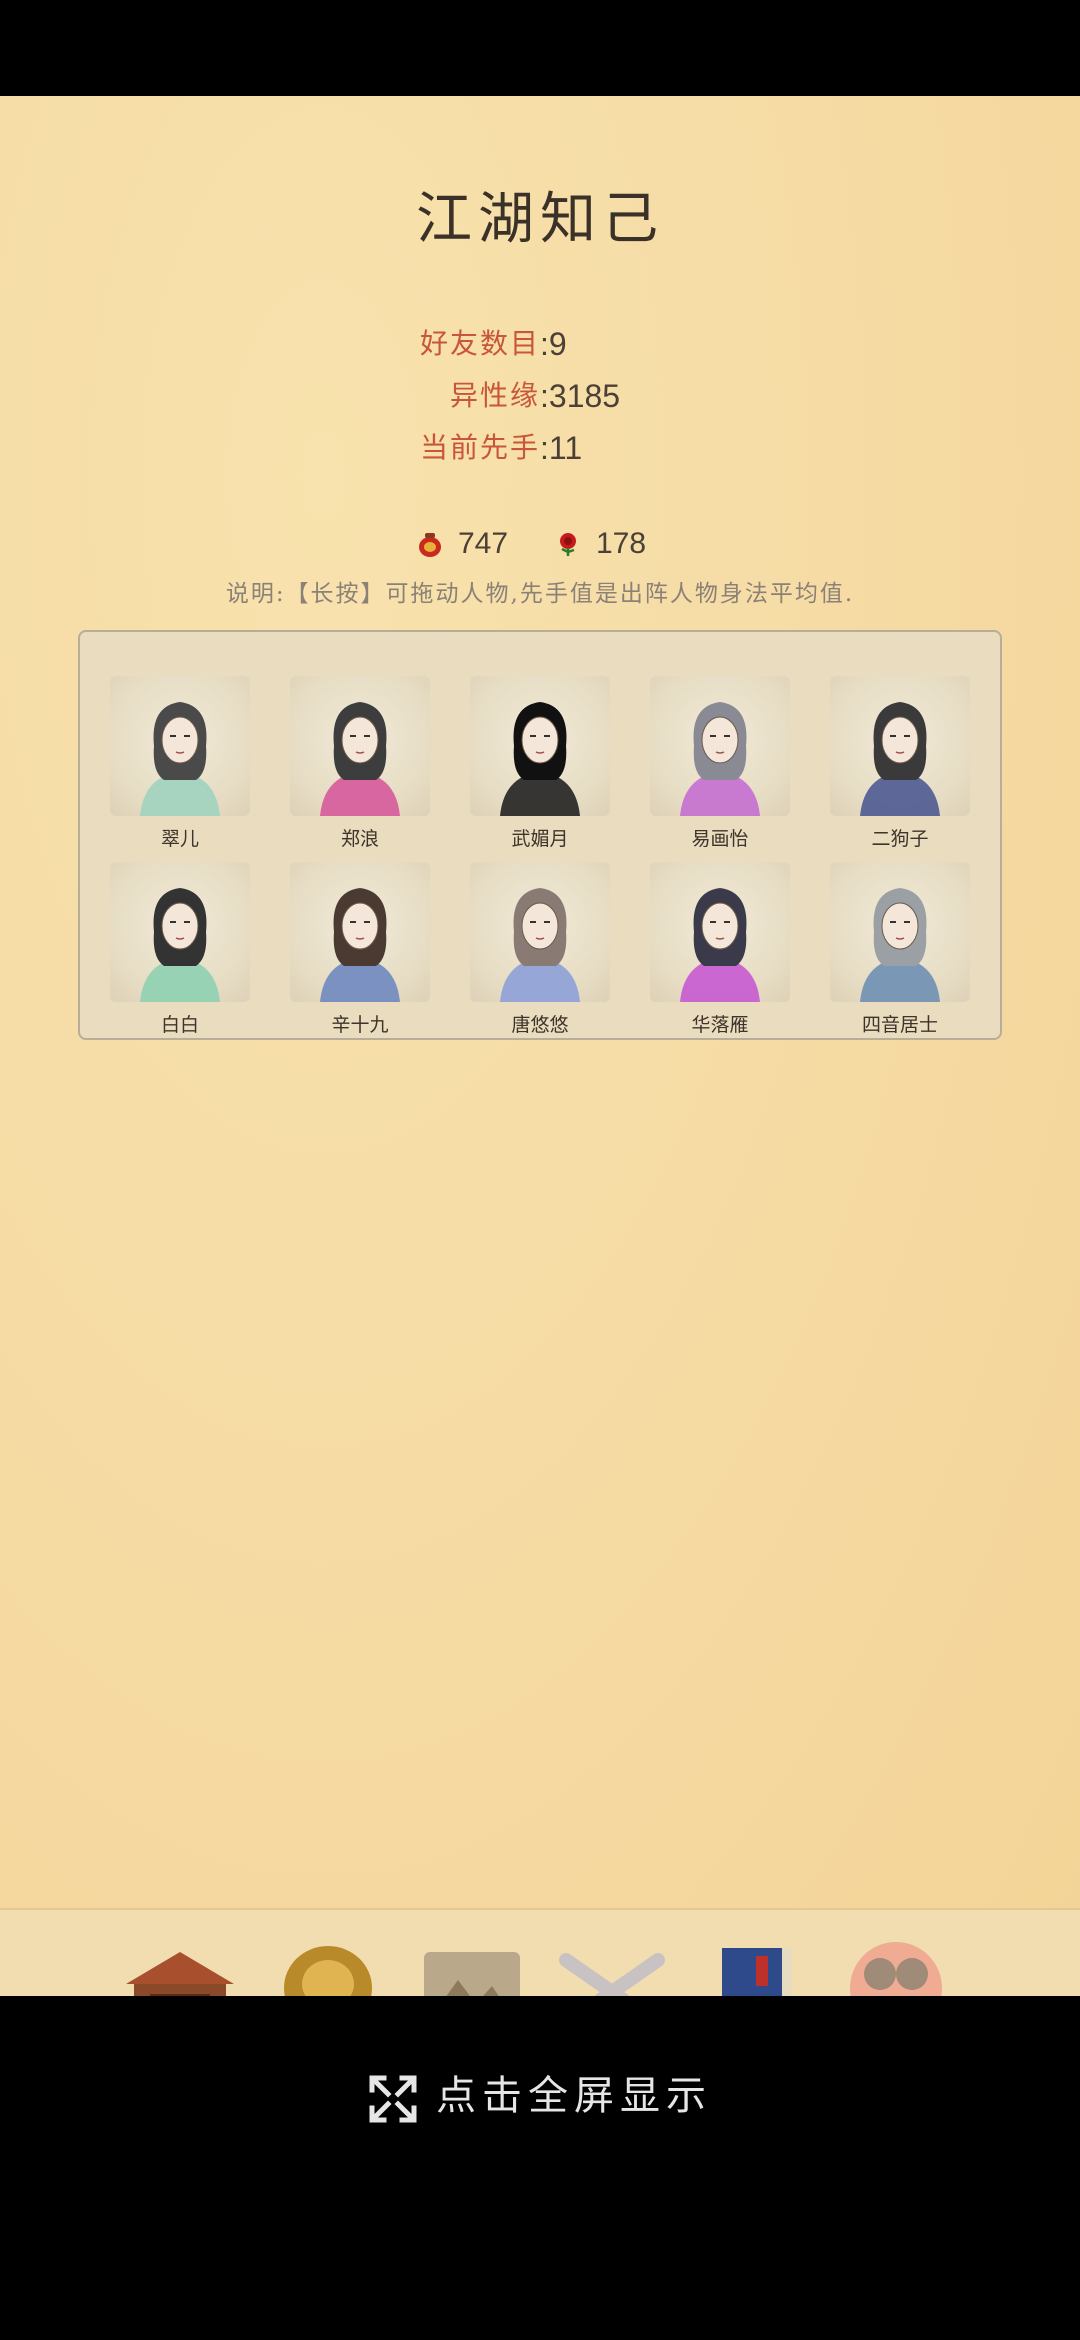 This screenshot has height=2340, width=1080. I want to click on stat-label: 好友数目, so click(479, 343).